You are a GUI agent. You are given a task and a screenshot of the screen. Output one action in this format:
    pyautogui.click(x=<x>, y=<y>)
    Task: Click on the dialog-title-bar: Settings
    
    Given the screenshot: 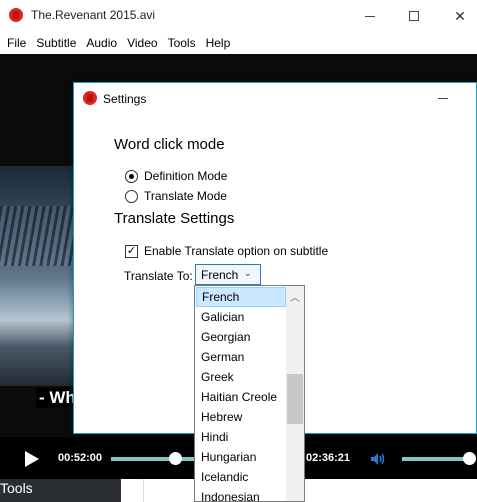 What is the action you would take?
    pyautogui.click(x=275, y=98)
    